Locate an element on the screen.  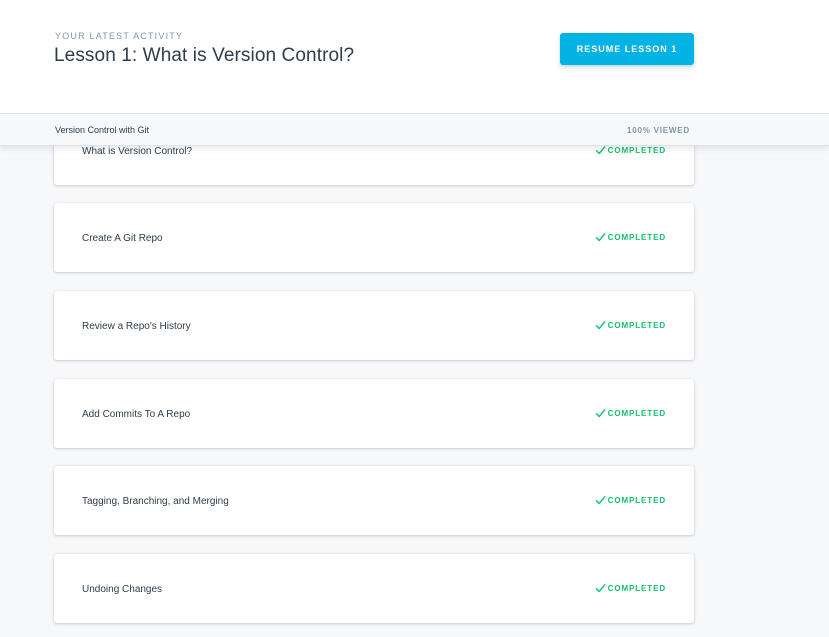
lesson-title: What is Version Control? is located at coordinates (137, 151).